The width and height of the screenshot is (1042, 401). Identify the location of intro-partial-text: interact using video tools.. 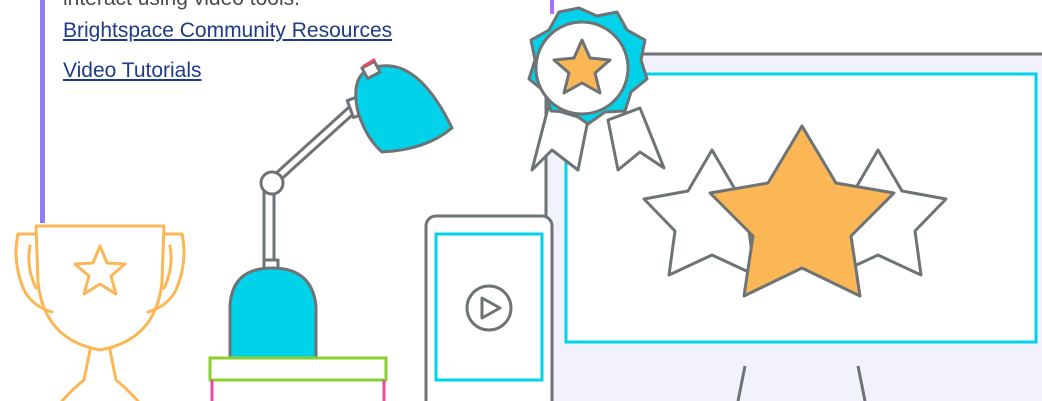
(181, 6).